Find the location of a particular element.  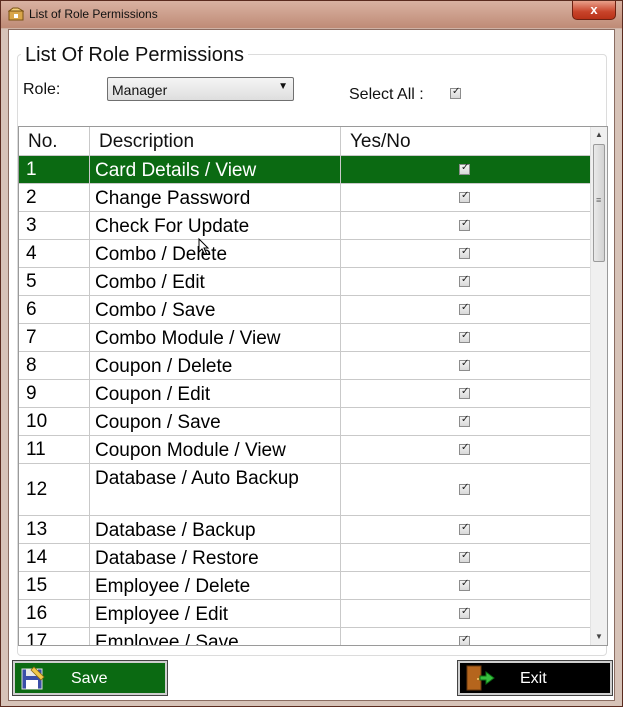

row-description: Combo Module / View is located at coordinates (188, 338).